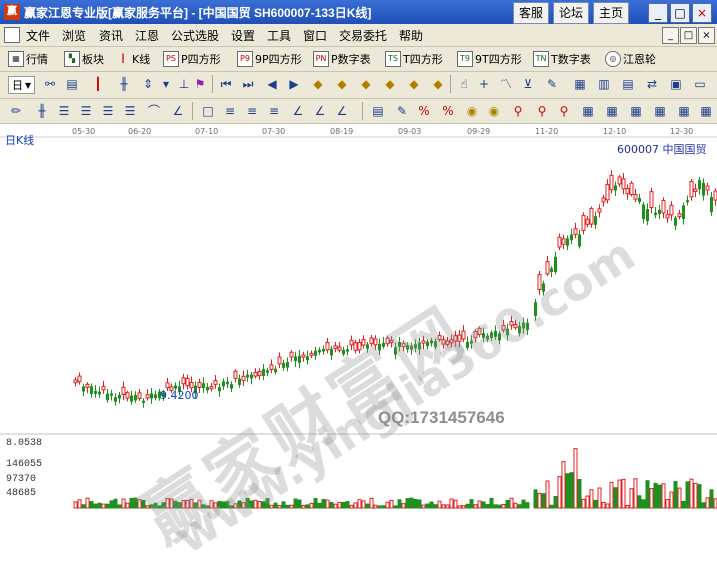 The width and height of the screenshot is (717, 564). Describe the element at coordinates (111, 35) in the screenshot. I see `menu-info: 资讯` at that location.